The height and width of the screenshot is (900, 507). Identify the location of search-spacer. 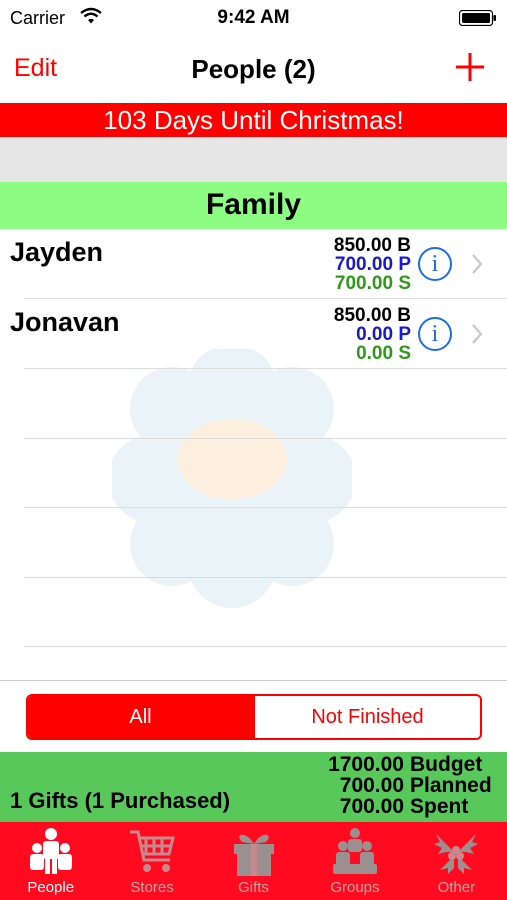
(253, 159).